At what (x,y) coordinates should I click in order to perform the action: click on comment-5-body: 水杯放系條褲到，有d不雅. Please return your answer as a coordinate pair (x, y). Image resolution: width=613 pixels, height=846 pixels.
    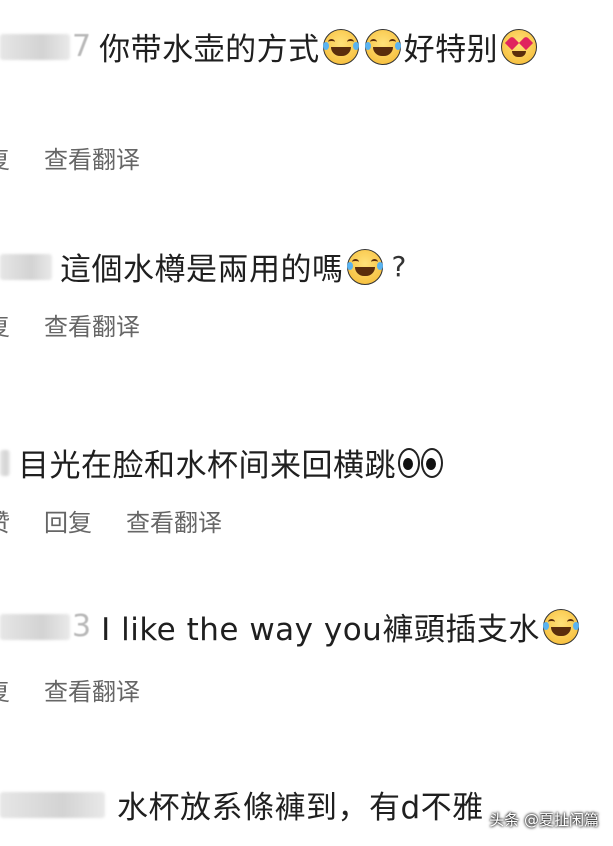
    Looking at the image, I should click on (242, 804).